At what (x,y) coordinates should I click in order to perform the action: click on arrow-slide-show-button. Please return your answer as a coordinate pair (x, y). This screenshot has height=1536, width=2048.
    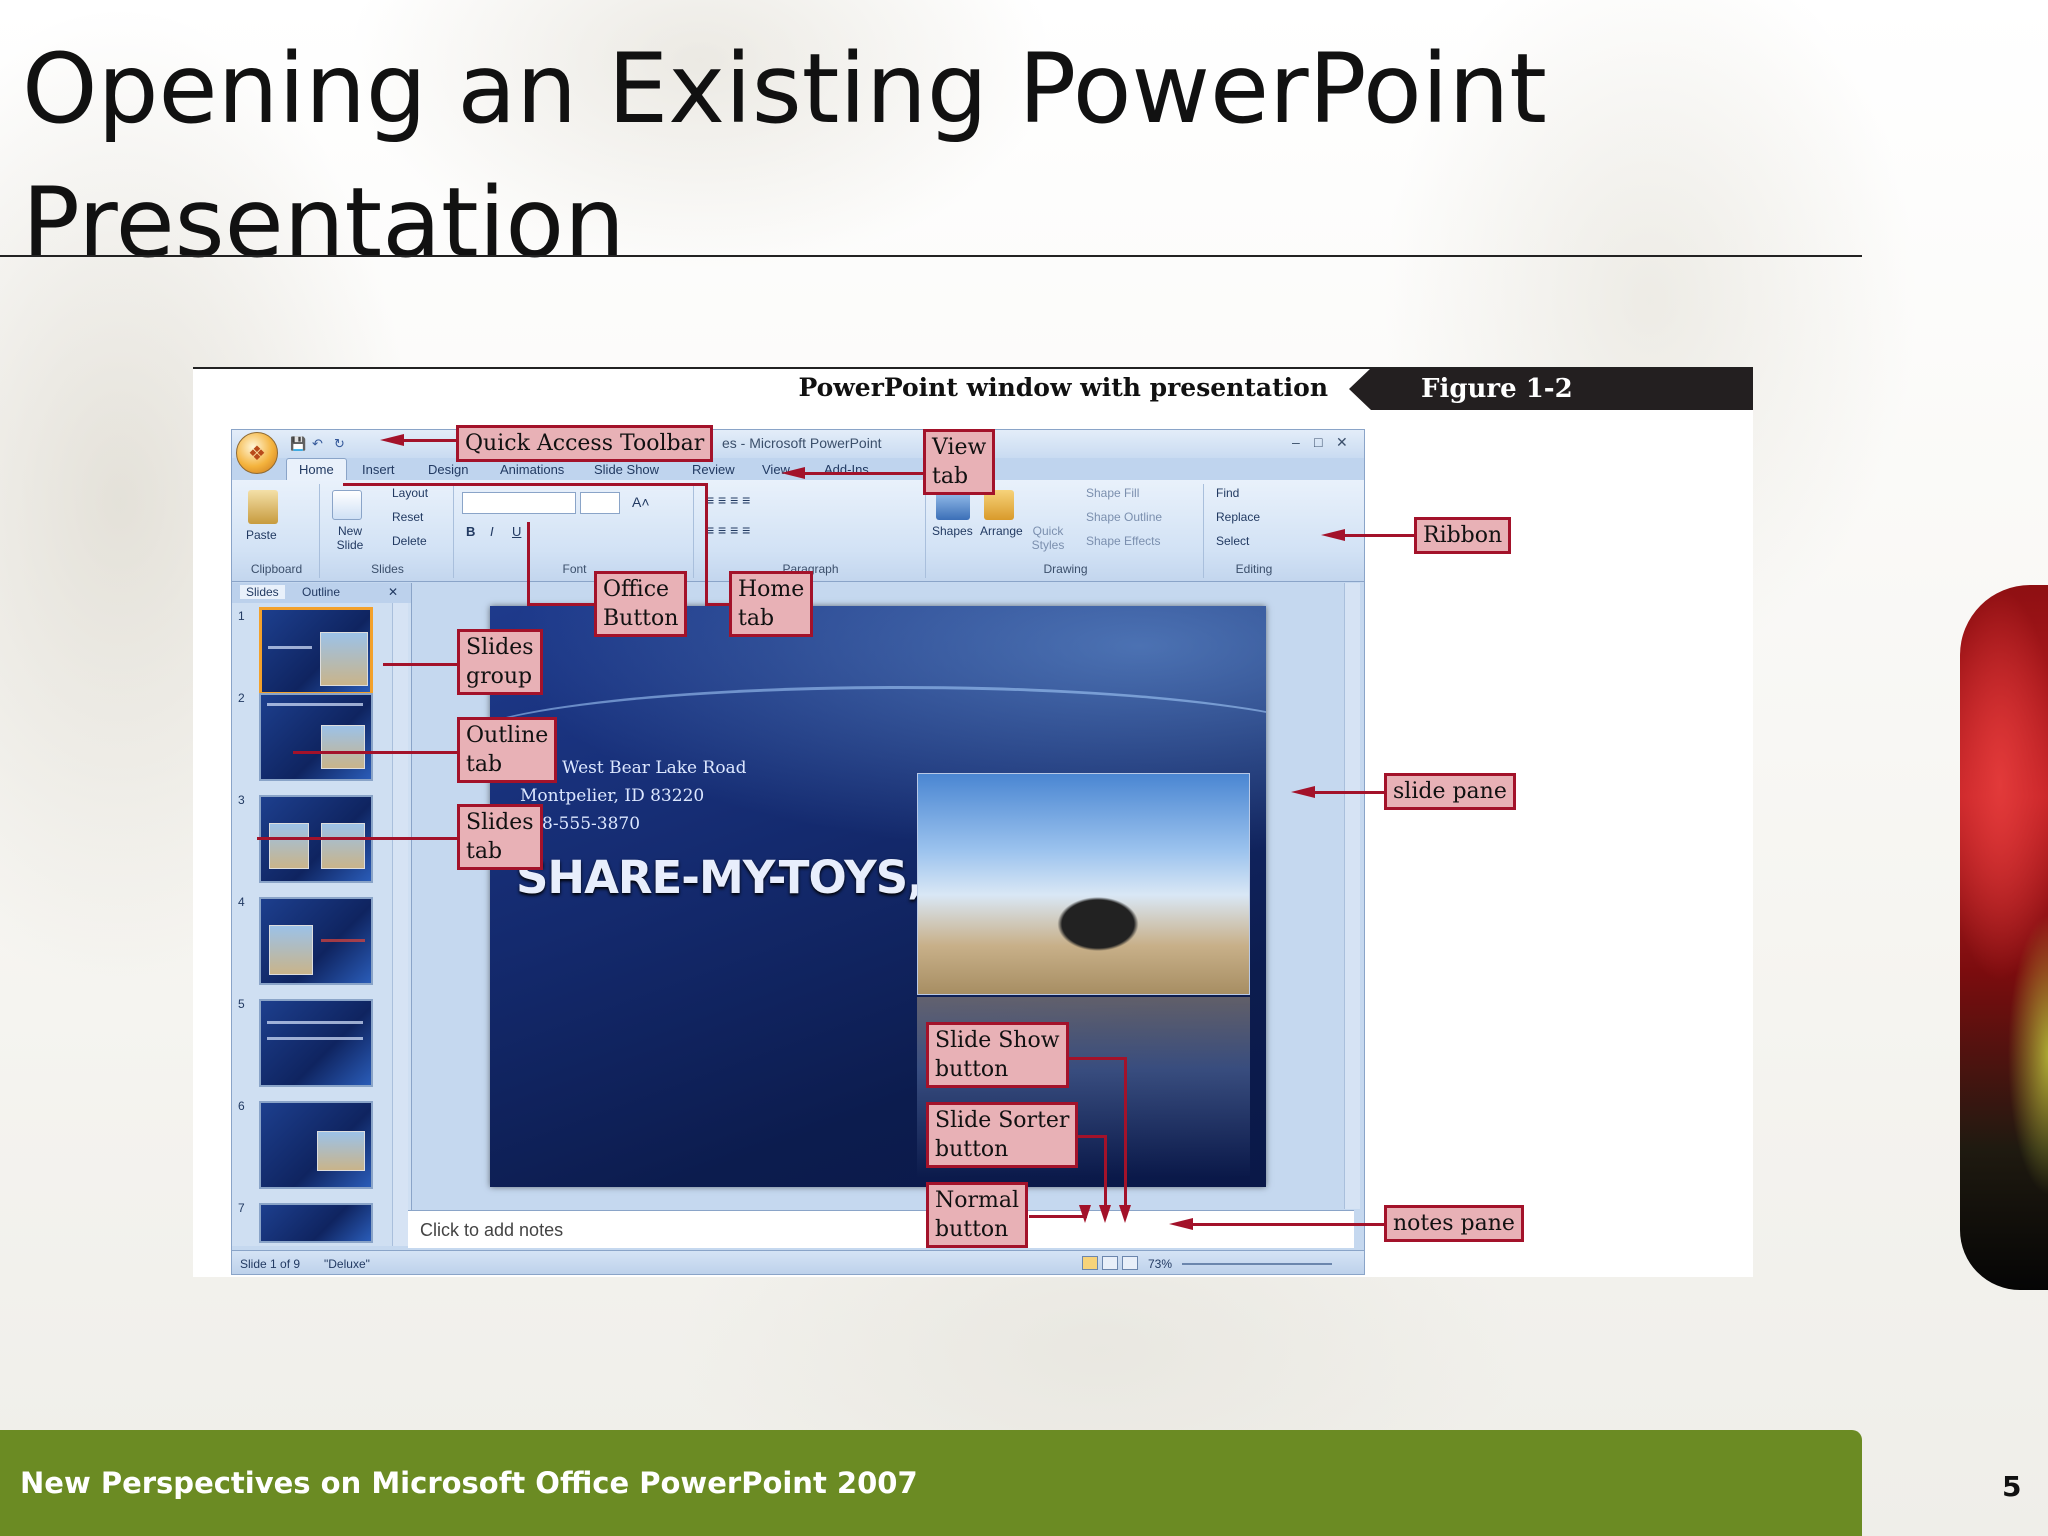
    Looking at the image, I should click on (1125, 1214).